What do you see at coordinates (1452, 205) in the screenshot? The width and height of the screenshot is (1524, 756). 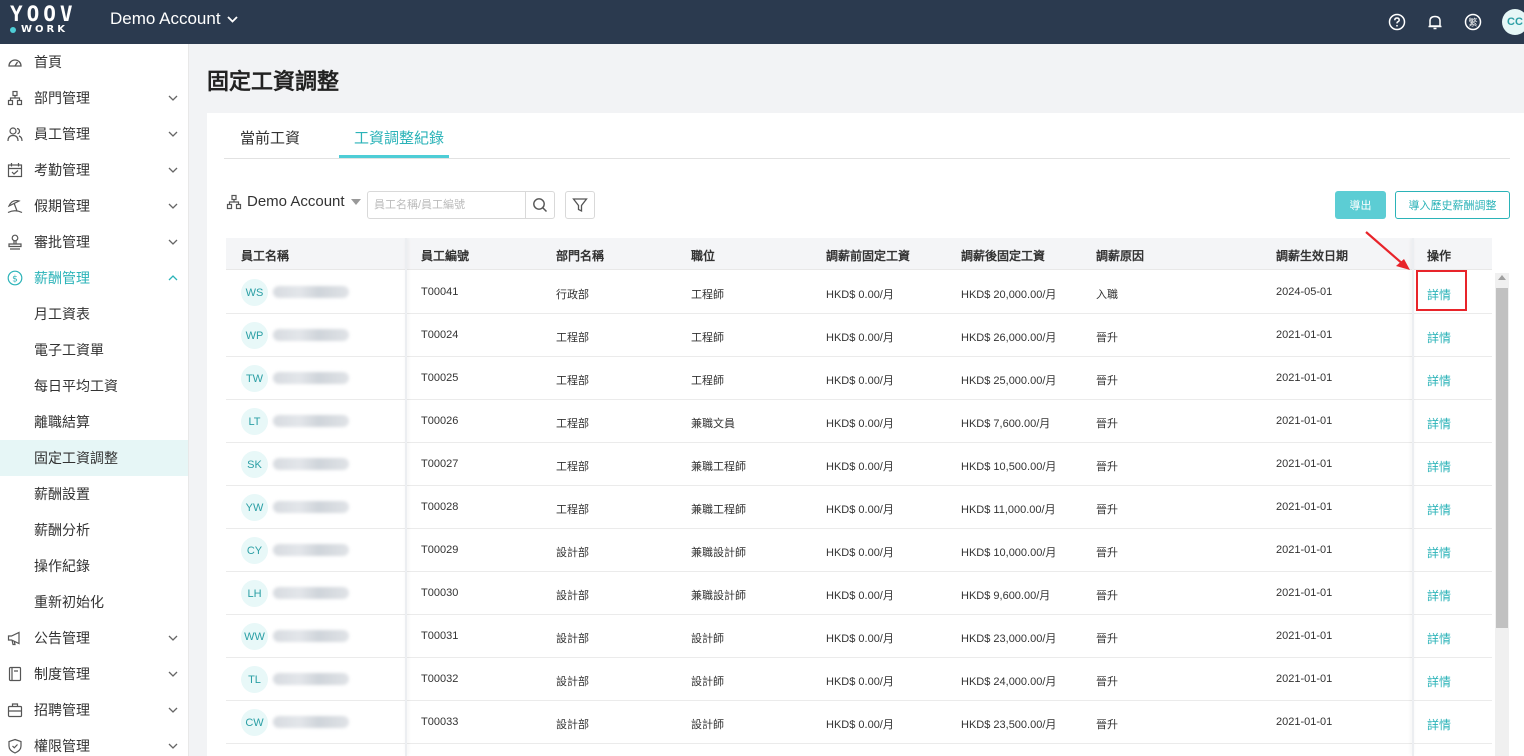 I see `import-history-button: 導入歷史薪酬調整` at bounding box center [1452, 205].